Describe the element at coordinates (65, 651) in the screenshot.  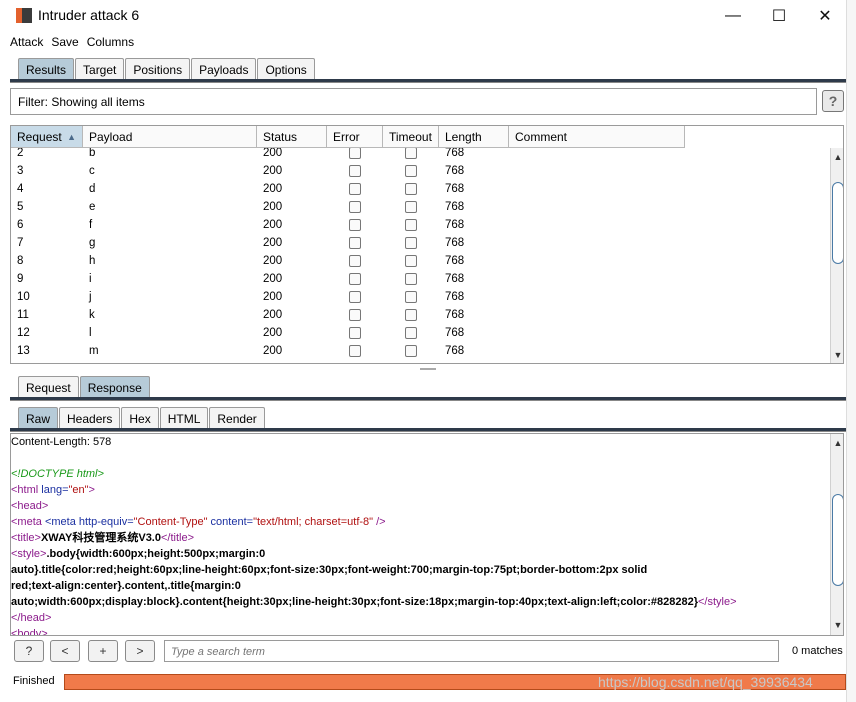
I see `search-prev-button: <` at that location.